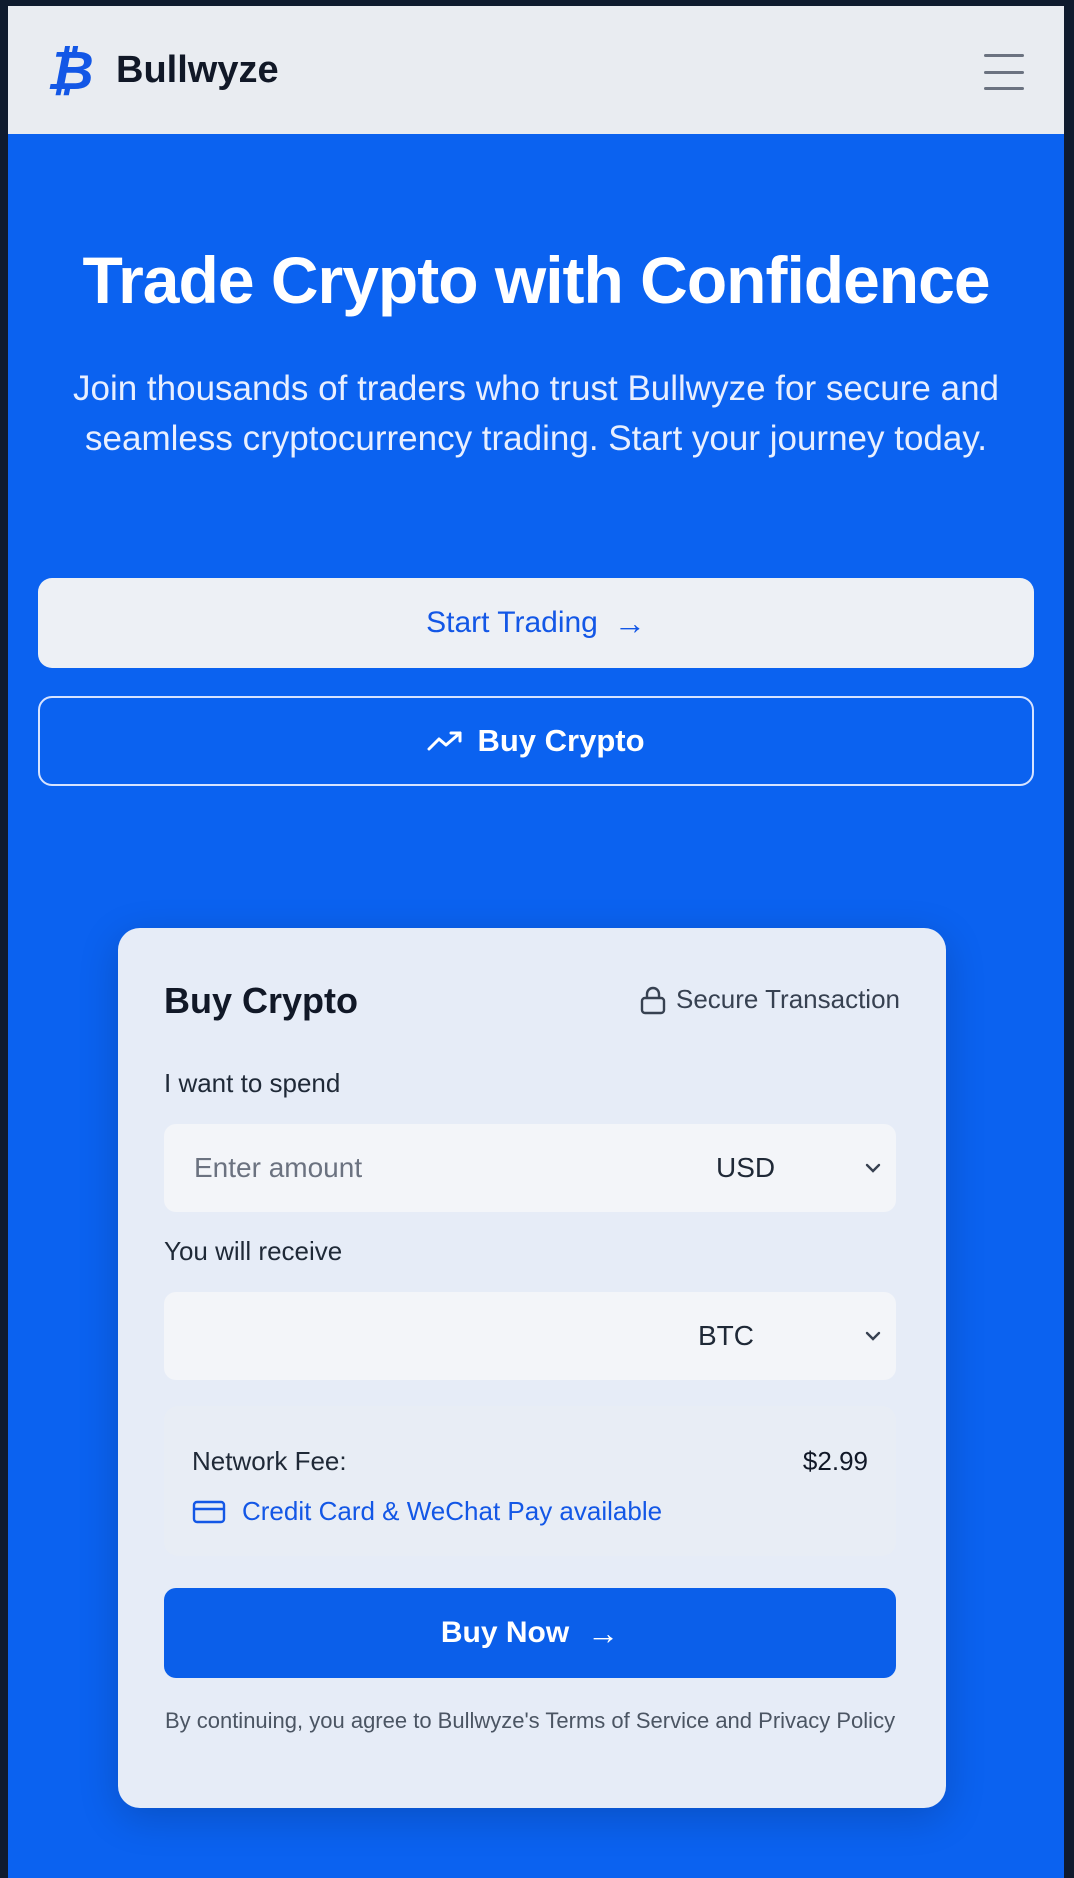 The image size is (1074, 1878). I want to click on receive-amount-output, so click(431, 1336).